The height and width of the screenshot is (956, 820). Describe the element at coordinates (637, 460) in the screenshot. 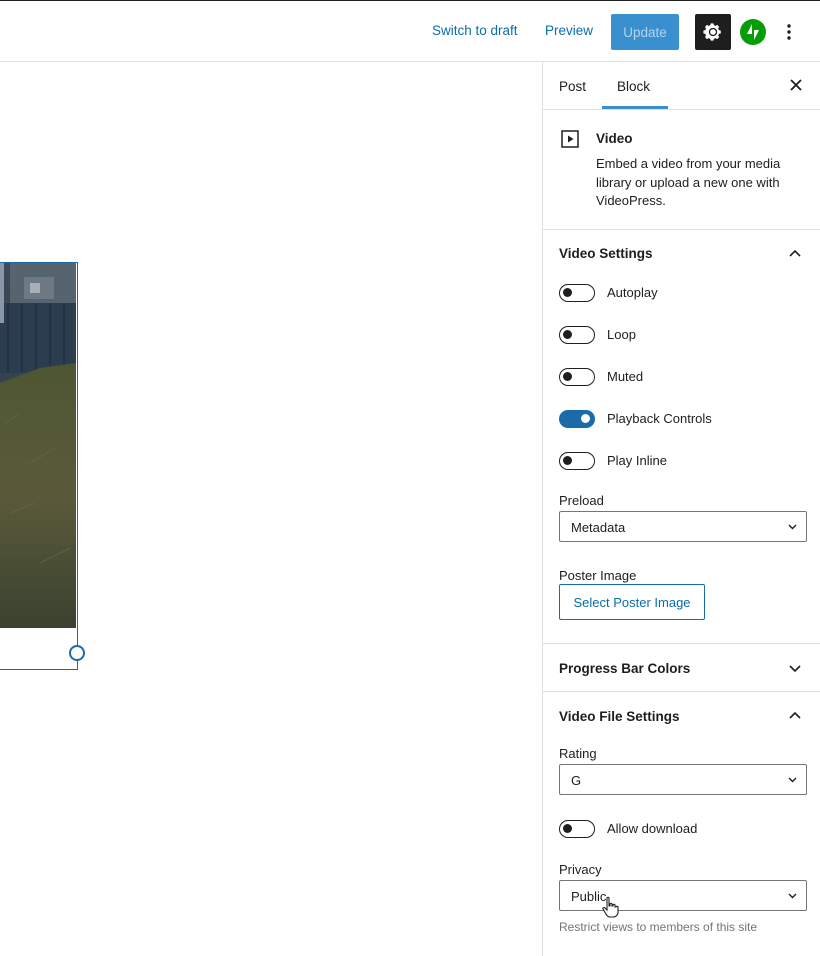

I see `play-inline-label: Play Inline` at that location.